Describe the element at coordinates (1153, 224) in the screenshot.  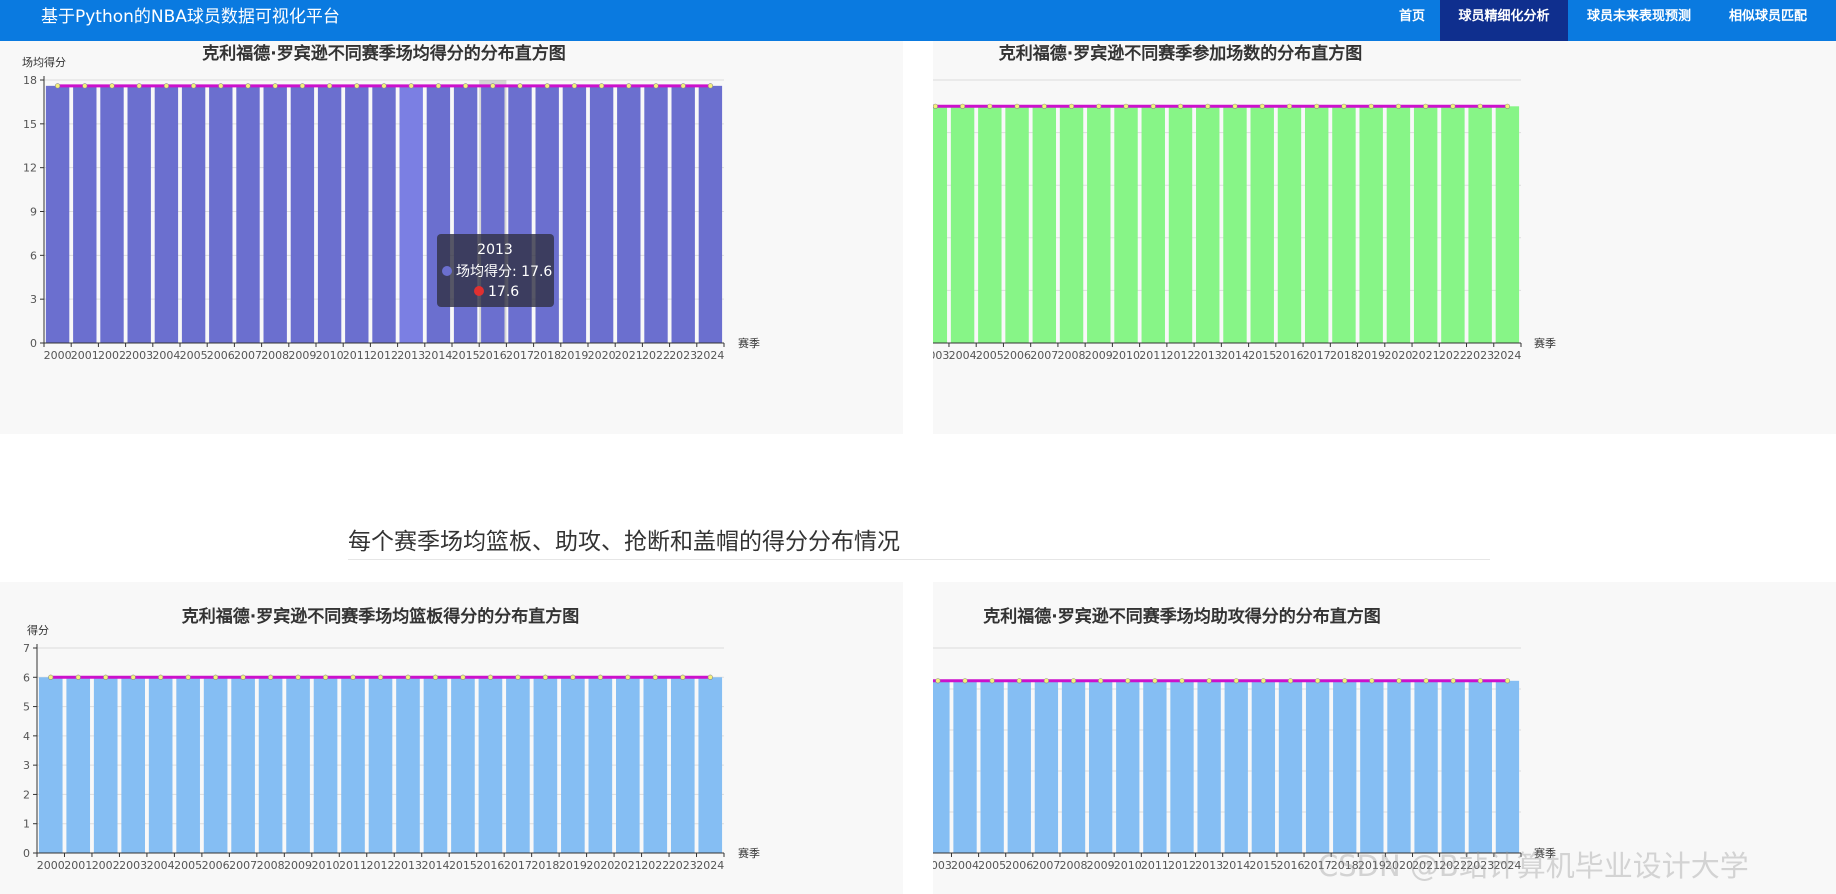
I see `bar-2011` at that location.